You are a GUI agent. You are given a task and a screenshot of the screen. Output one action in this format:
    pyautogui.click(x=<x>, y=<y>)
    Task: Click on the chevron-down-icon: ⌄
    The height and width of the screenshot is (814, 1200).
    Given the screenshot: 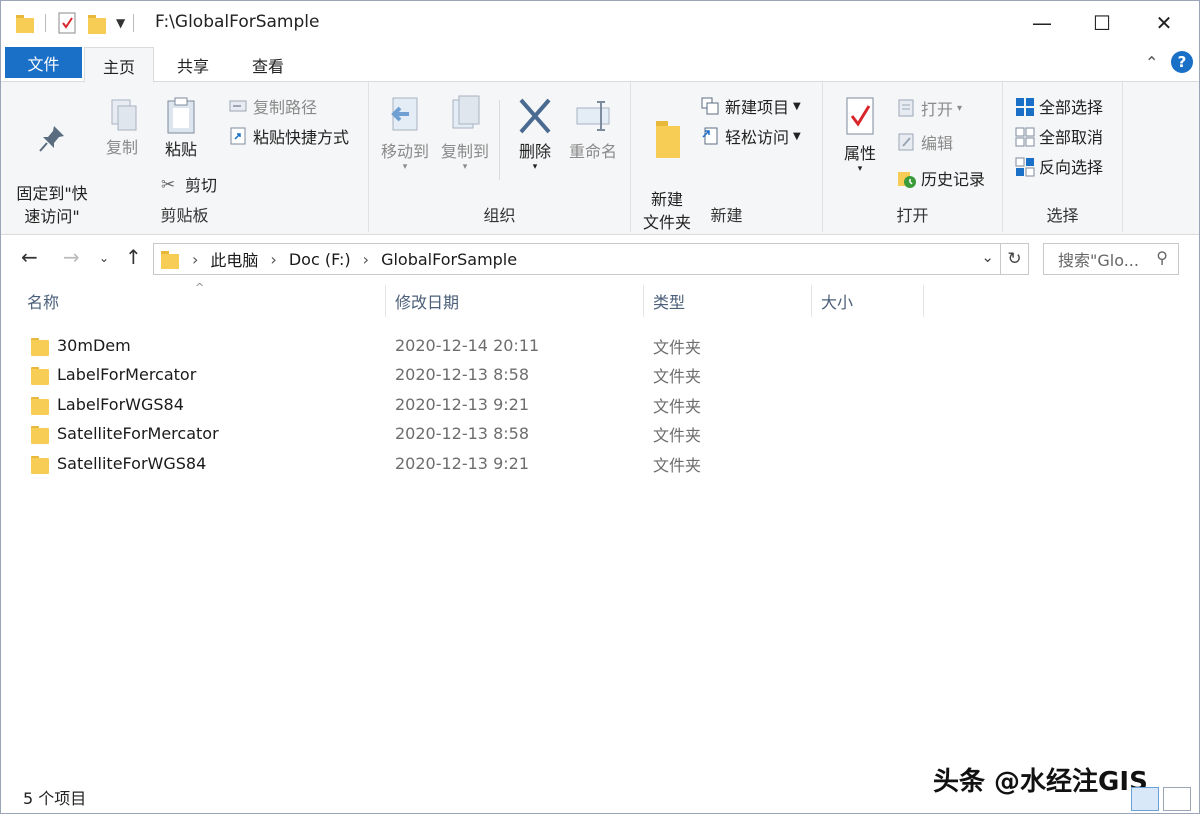 What is the action you would take?
    pyautogui.click(x=987, y=257)
    